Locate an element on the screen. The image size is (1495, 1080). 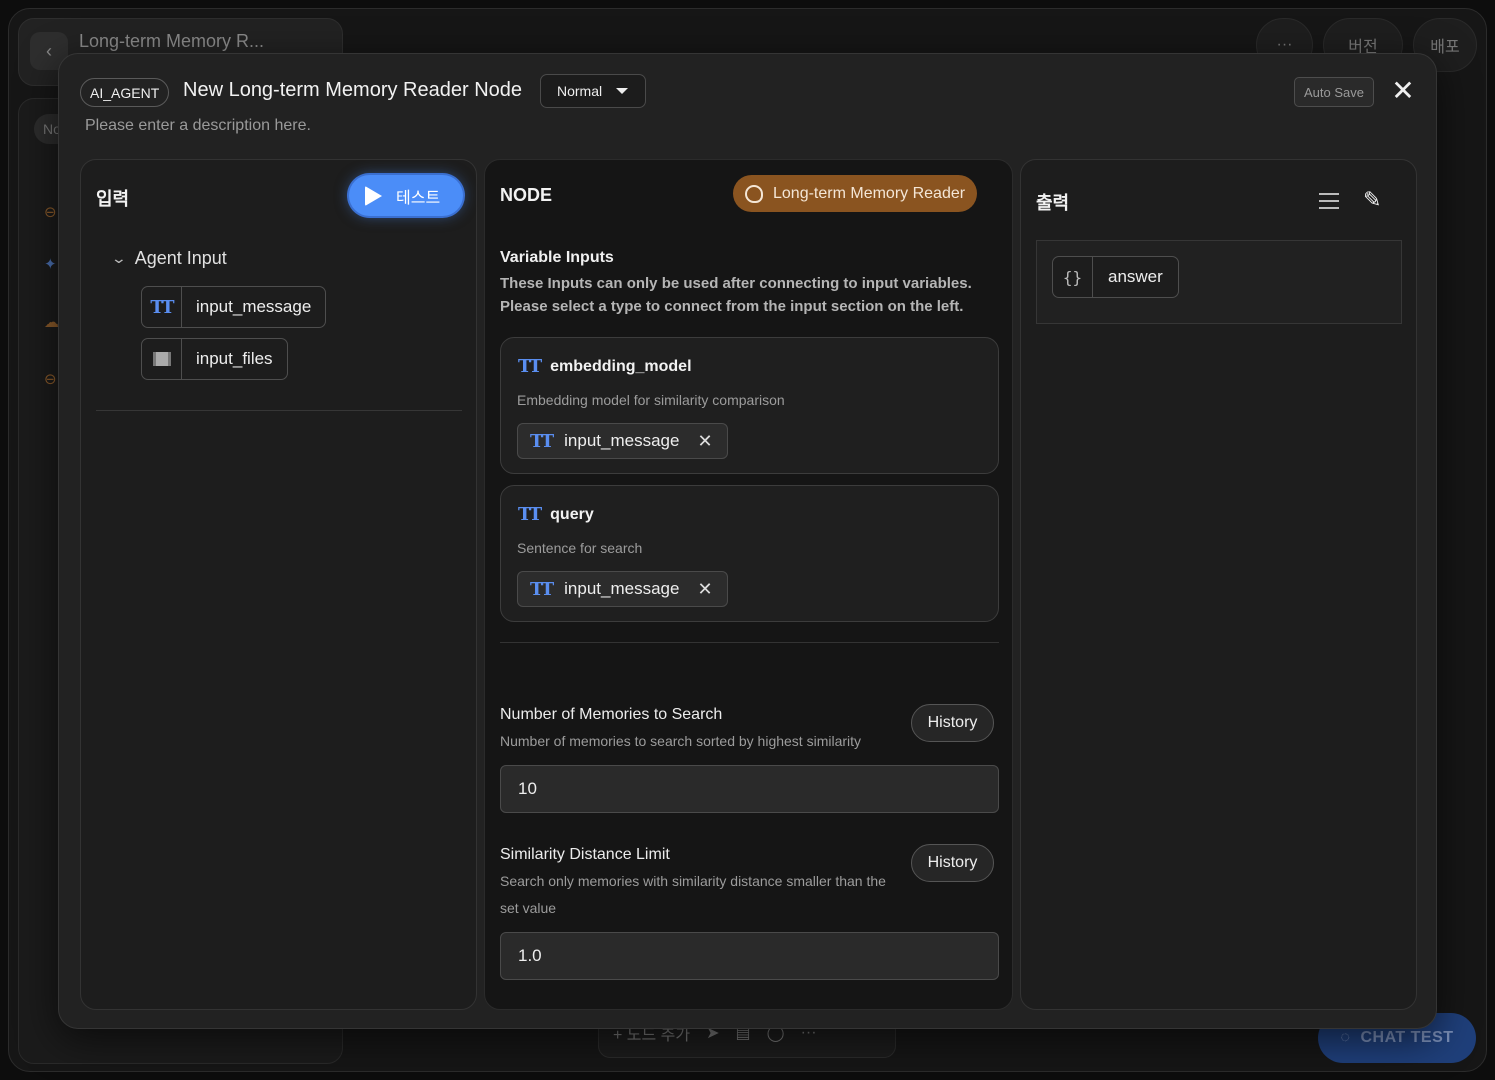
memory-count-input: 10 is located at coordinates (749, 789).